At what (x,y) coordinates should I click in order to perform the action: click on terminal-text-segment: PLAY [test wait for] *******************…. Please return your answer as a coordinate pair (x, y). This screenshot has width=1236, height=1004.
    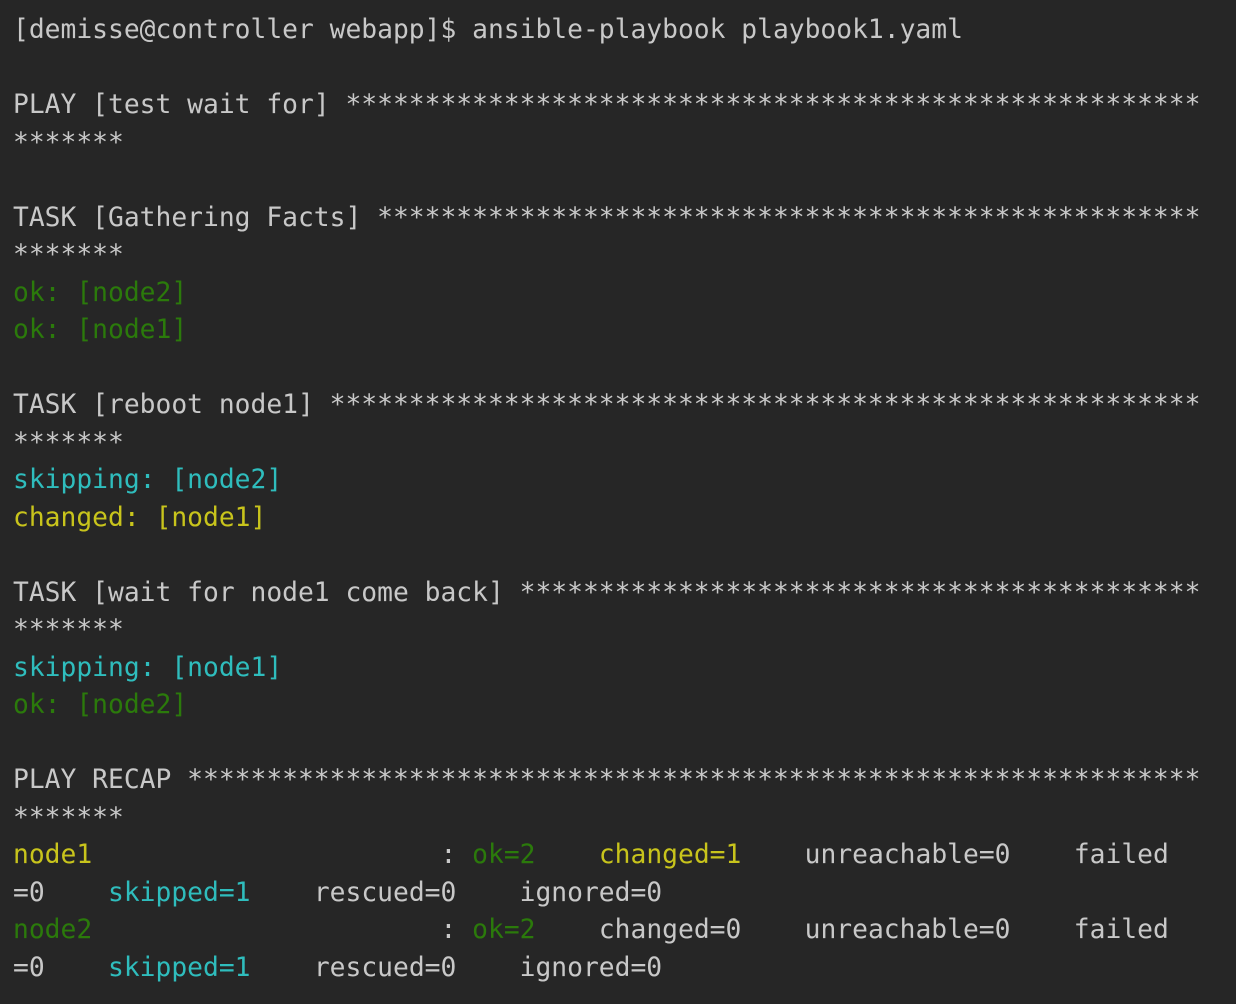
    Looking at the image, I should click on (607, 105).